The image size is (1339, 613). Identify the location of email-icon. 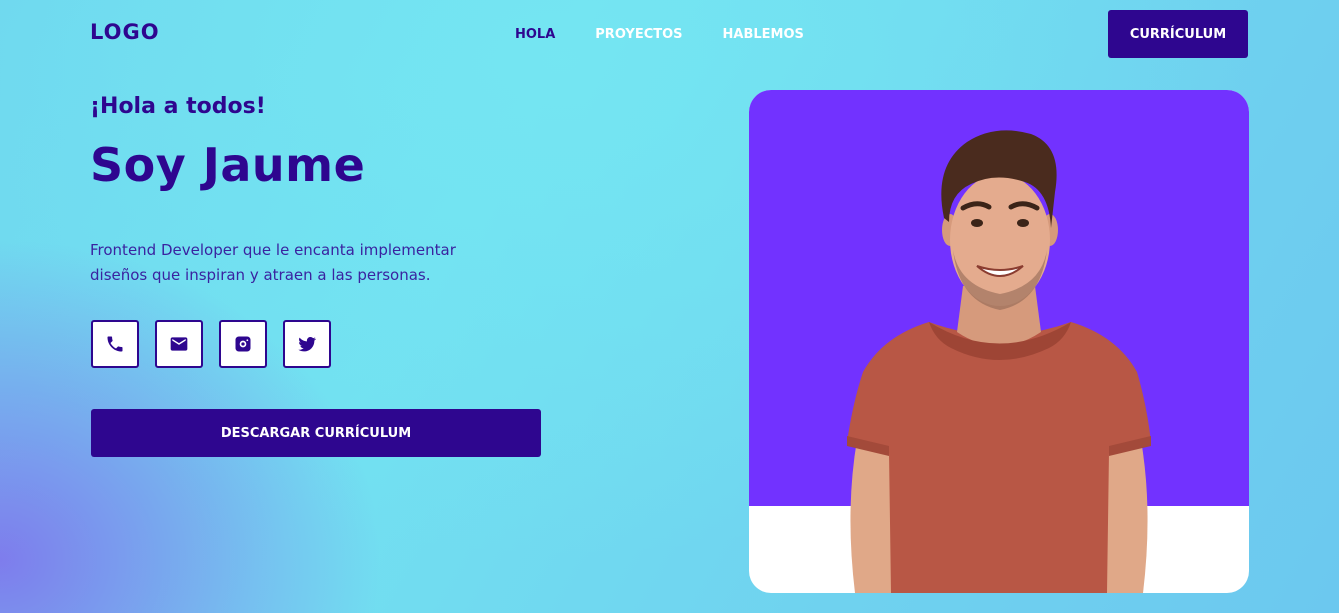
(179, 344).